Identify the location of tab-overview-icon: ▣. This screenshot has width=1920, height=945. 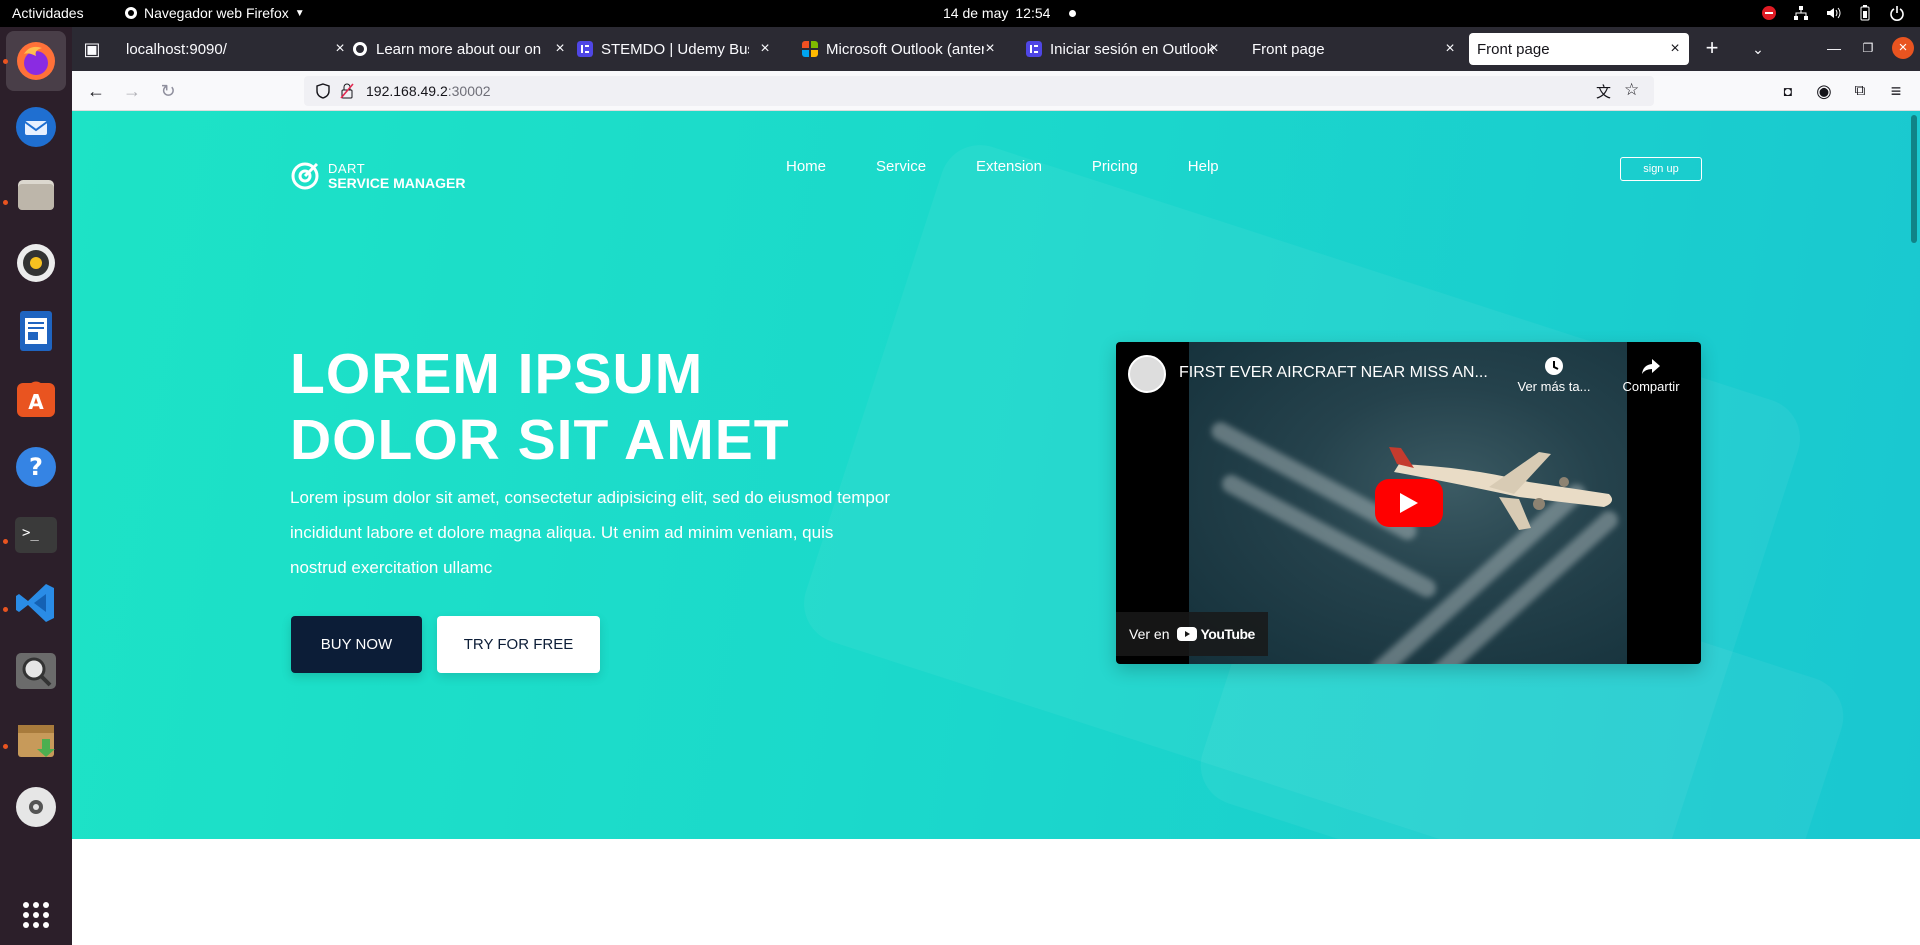
(92, 49).